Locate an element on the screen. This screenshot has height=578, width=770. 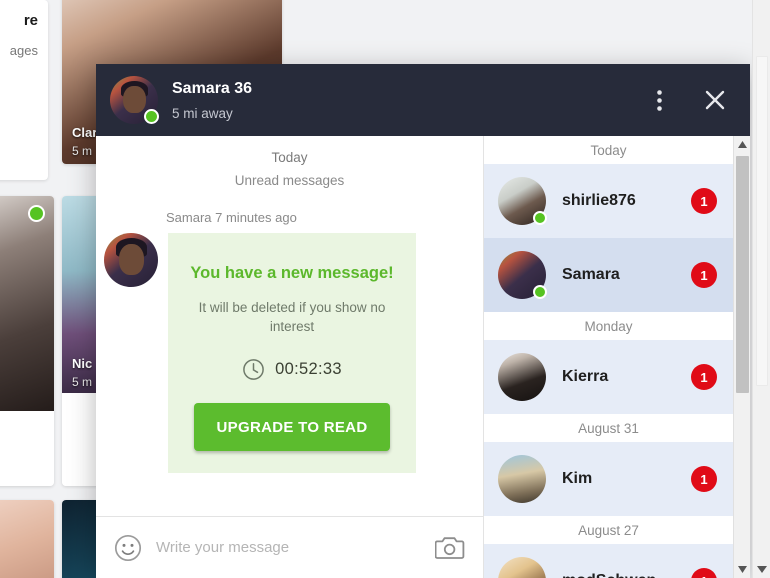
conversation-list-item: Kierra 1 is located at coordinates (608, 377).